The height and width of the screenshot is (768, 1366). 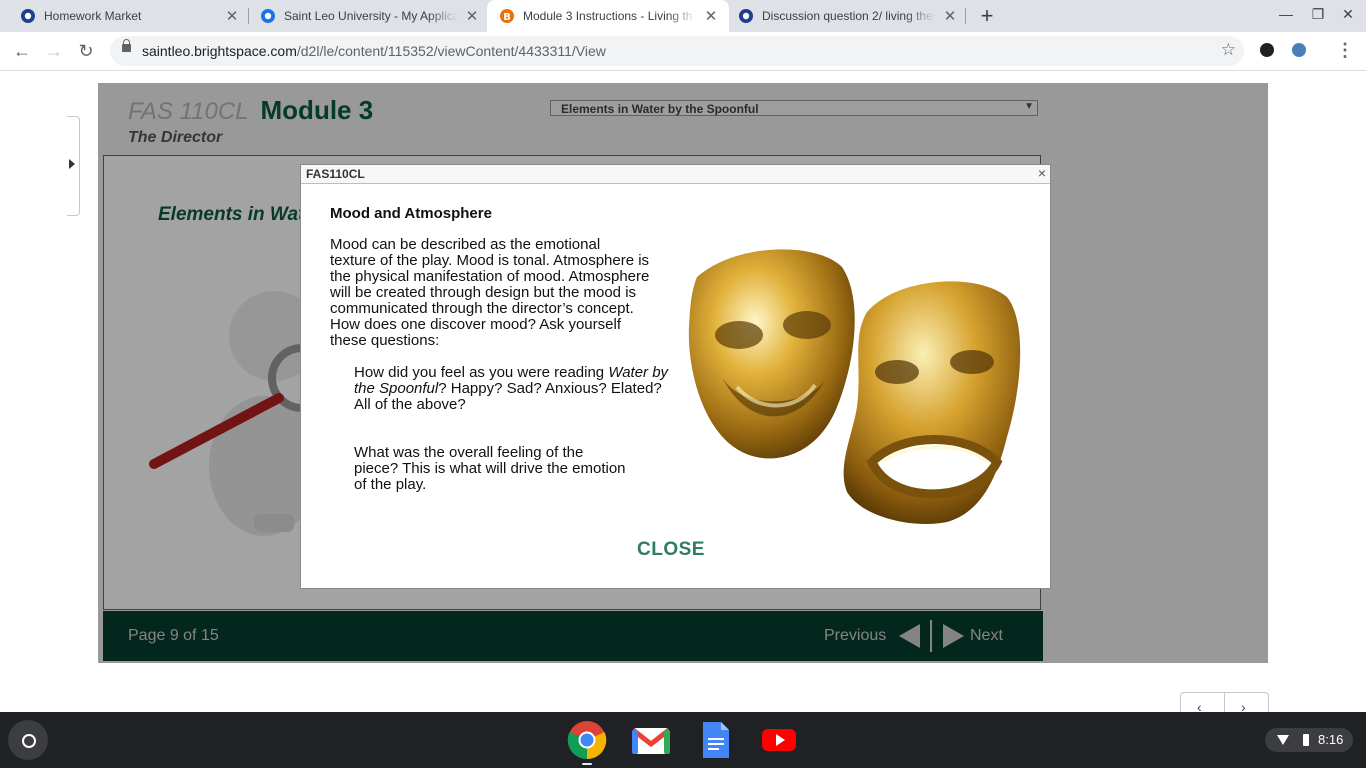 What do you see at coordinates (28, 740) in the screenshot?
I see `launcher-icon` at bounding box center [28, 740].